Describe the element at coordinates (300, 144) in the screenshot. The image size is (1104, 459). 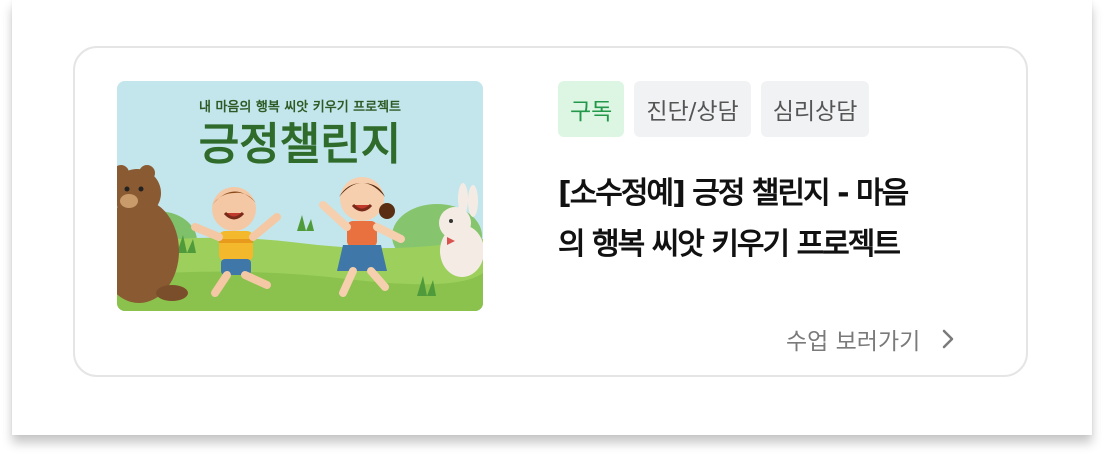
I see `thumbnail-title: 긍정챌린지` at that location.